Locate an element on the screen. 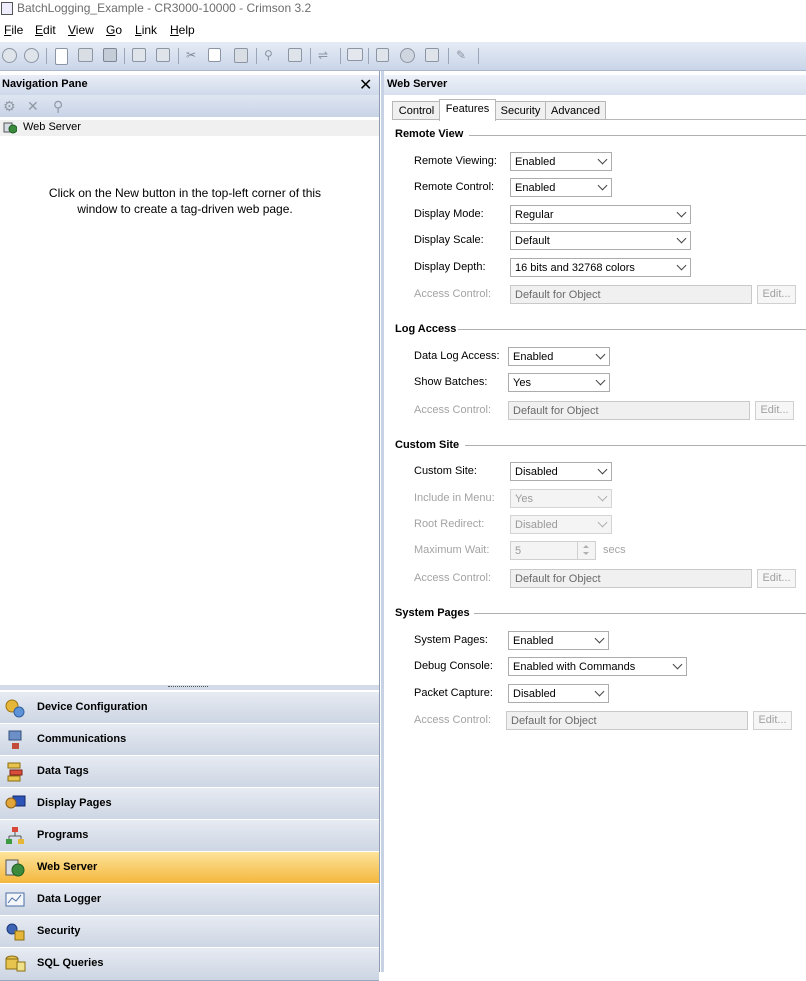 This screenshot has width=806, height=981. open-icon is located at coordinates (85, 55).